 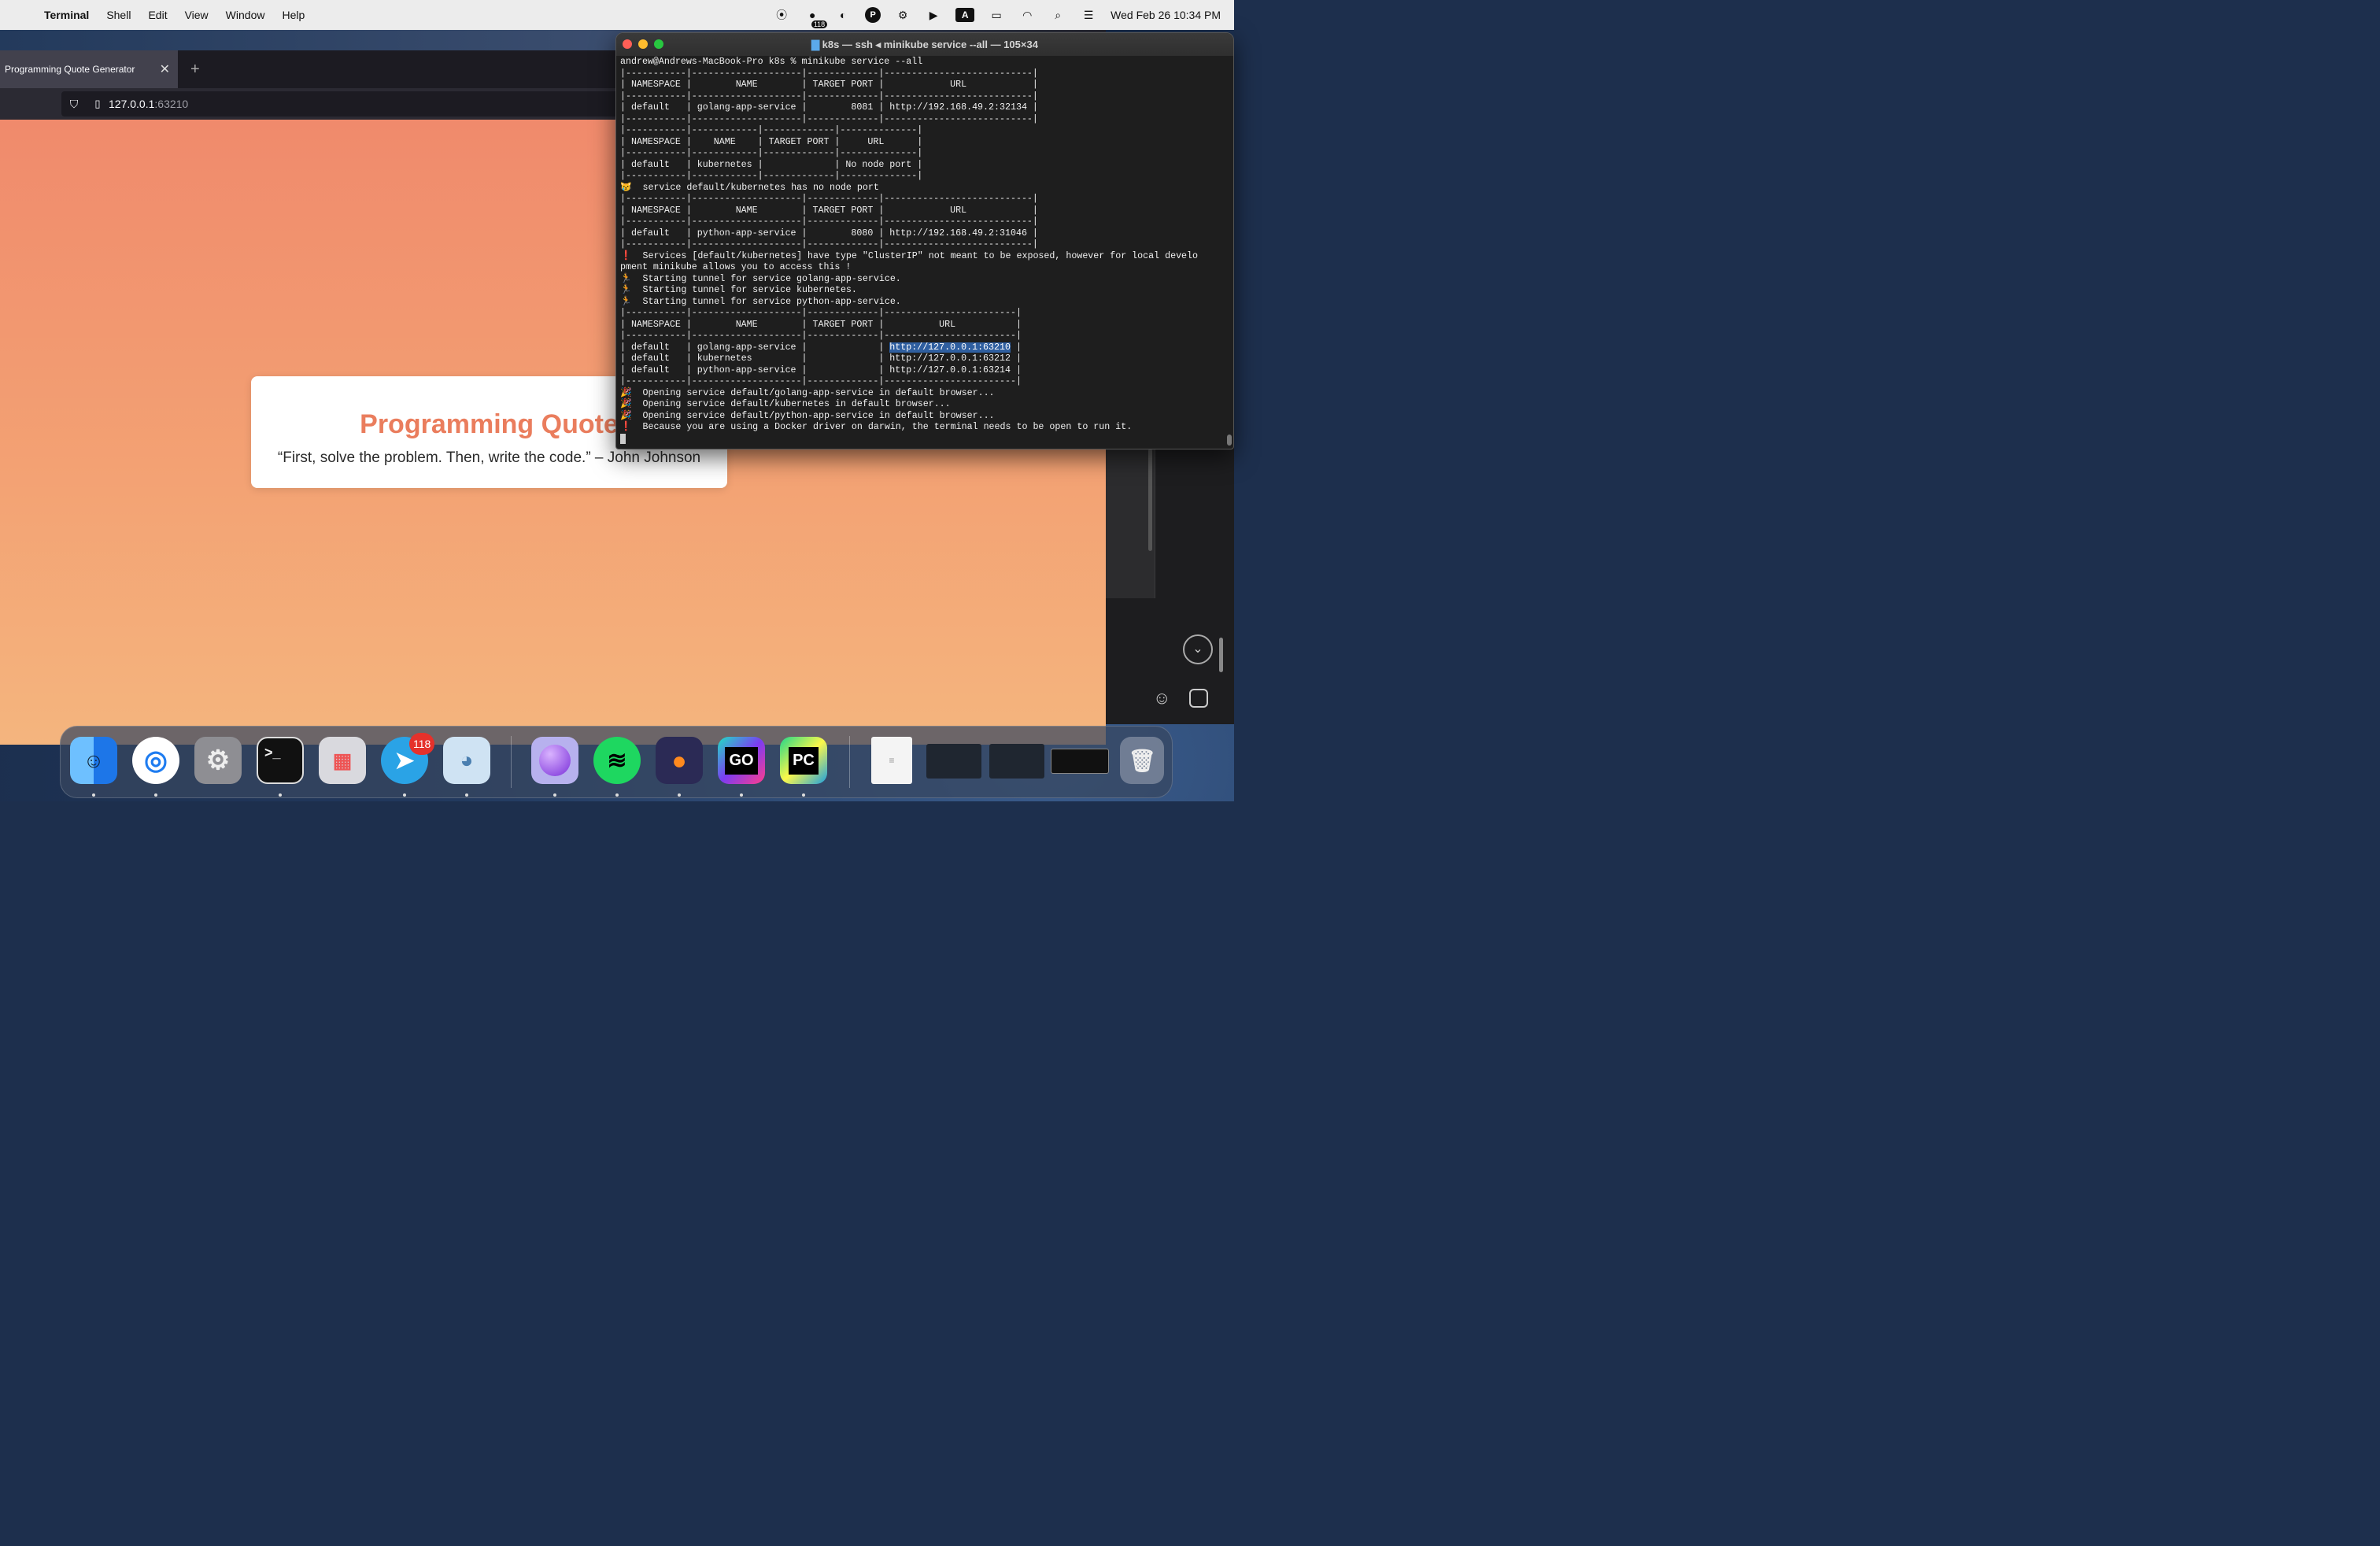 I want to click on text-cursor, so click(x=623, y=438).